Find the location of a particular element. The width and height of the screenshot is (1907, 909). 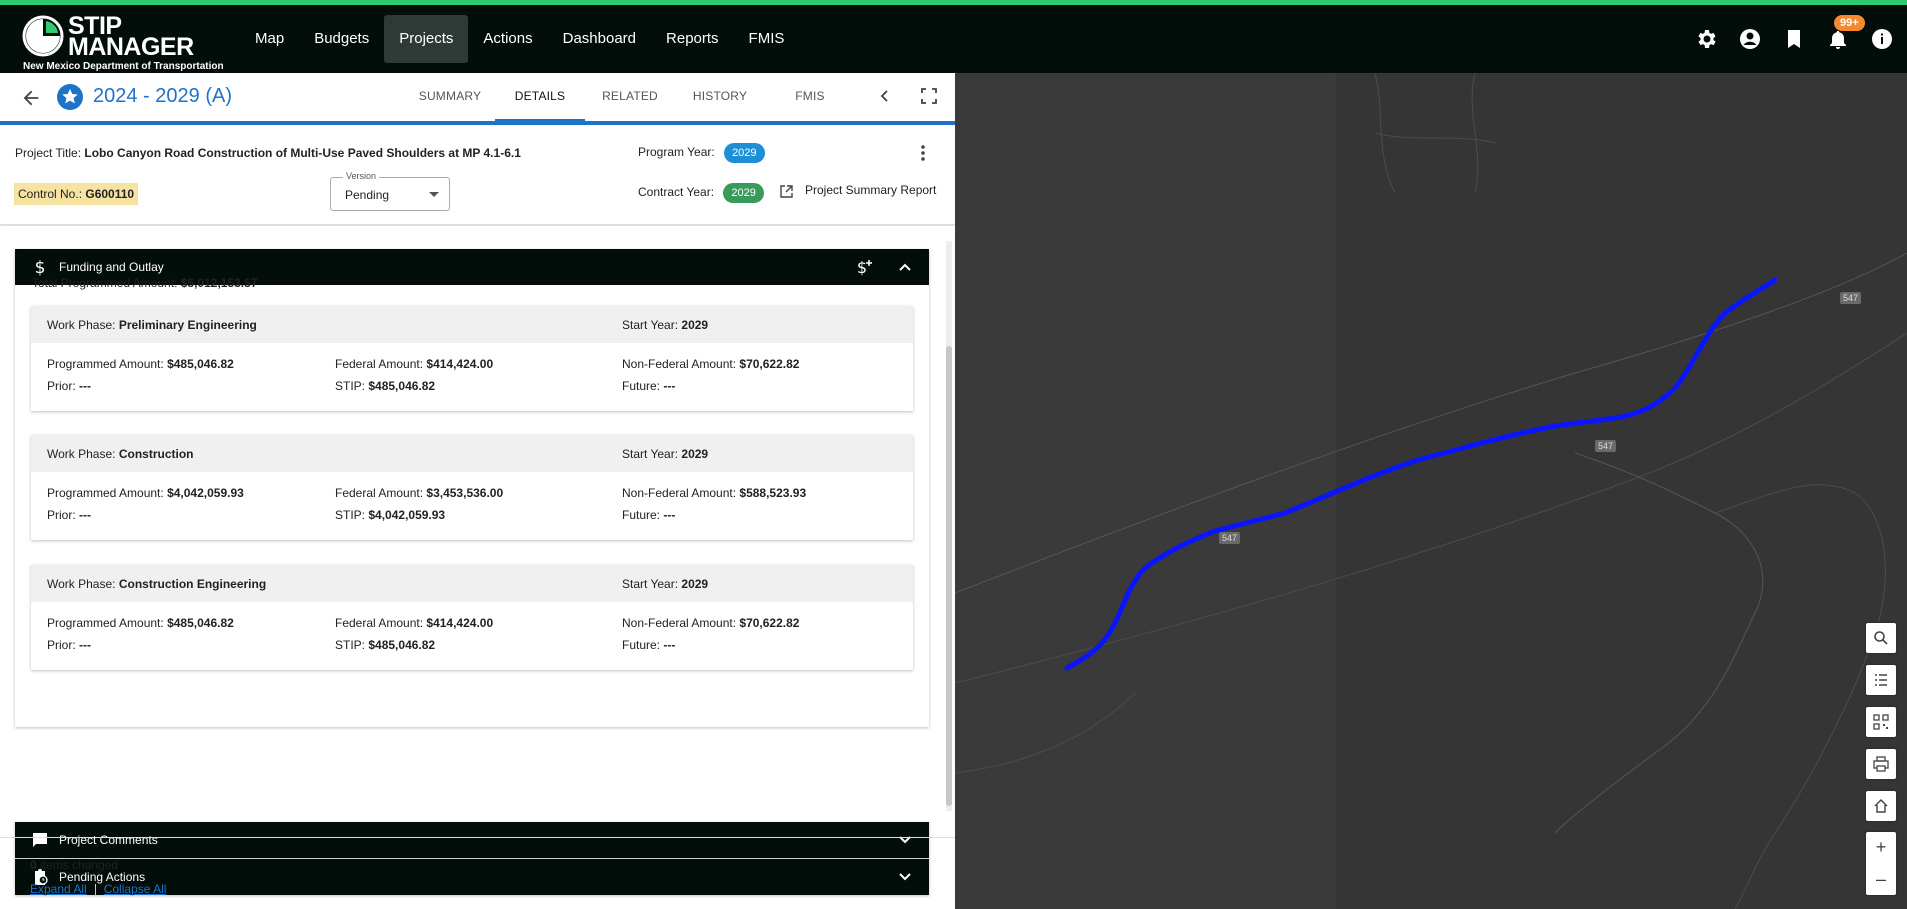

work-phase-name: Construction is located at coordinates (156, 454).